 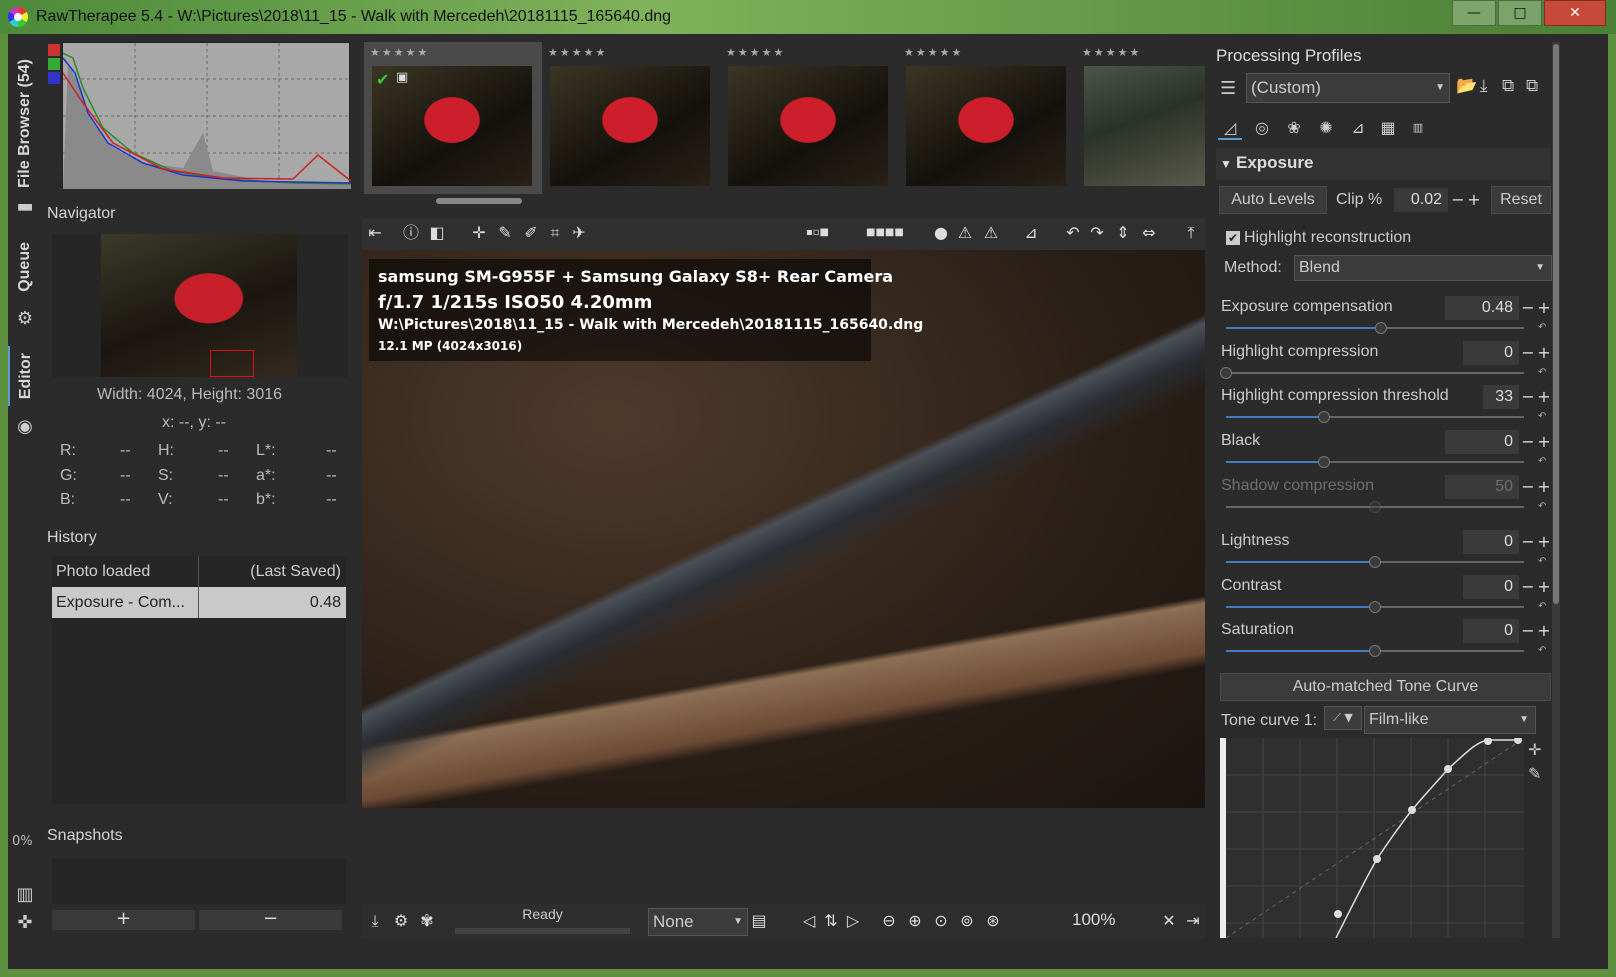 What do you see at coordinates (1466, 86) in the screenshot?
I see `open-profile-icon: 📂` at bounding box center [1466, 86].